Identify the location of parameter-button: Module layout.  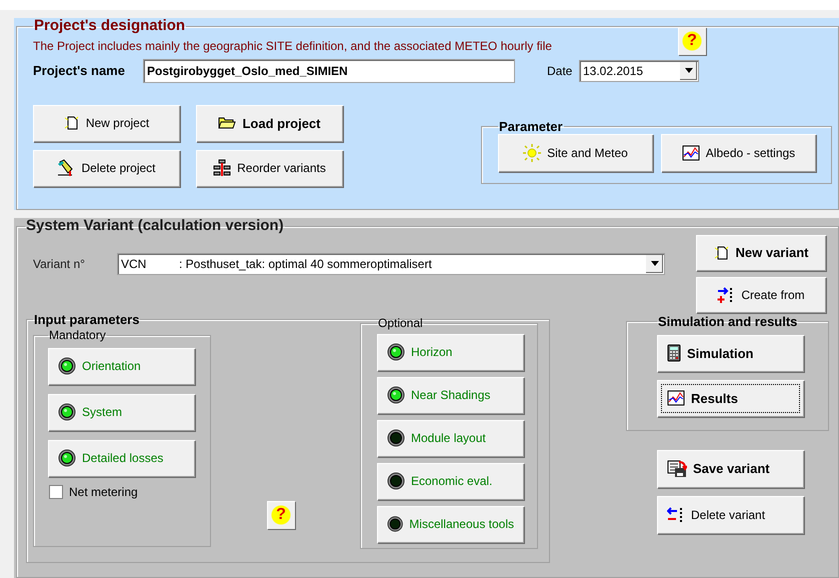
(450, 438).